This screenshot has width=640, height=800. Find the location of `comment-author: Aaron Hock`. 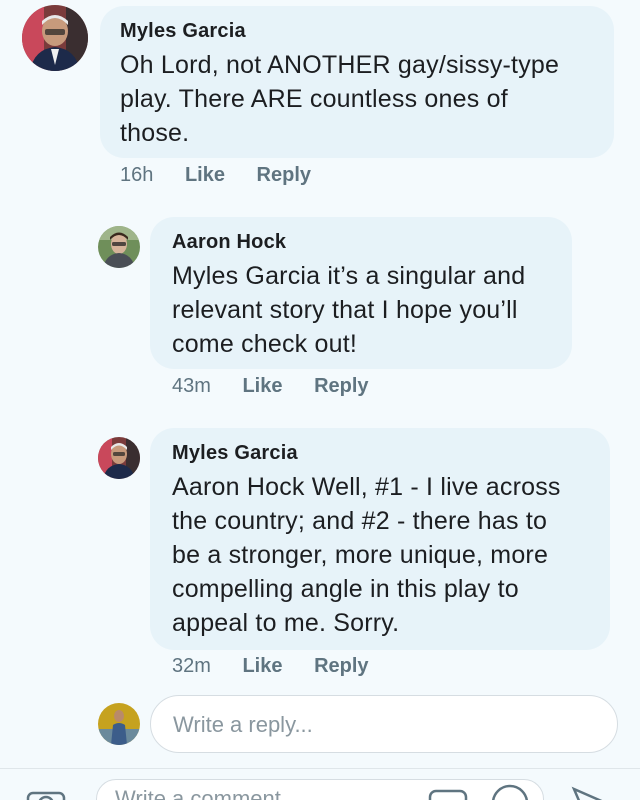

comment-author: Aaron Hock is located at coordinates (229, 242).